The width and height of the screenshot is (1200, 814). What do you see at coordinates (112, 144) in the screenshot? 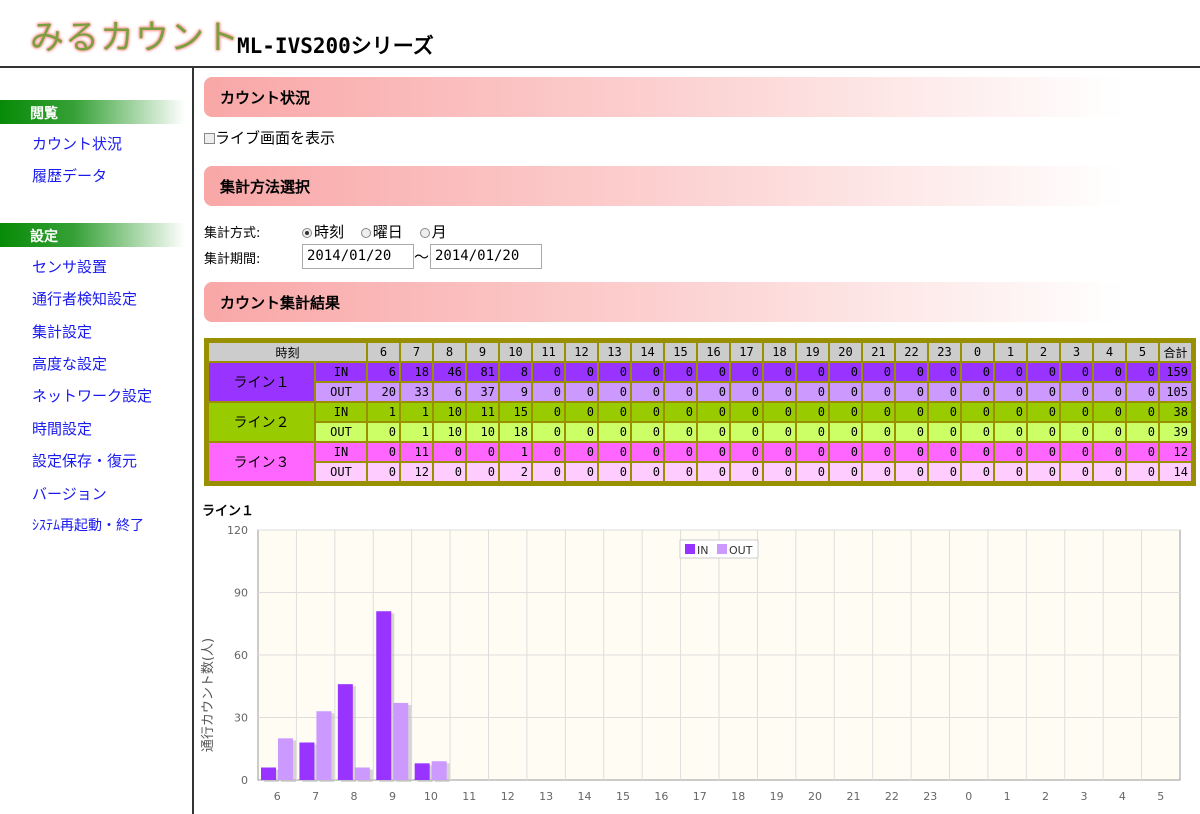
I see `sidebar-item-count-status: カウント状況` at bounding box center [112, 144].